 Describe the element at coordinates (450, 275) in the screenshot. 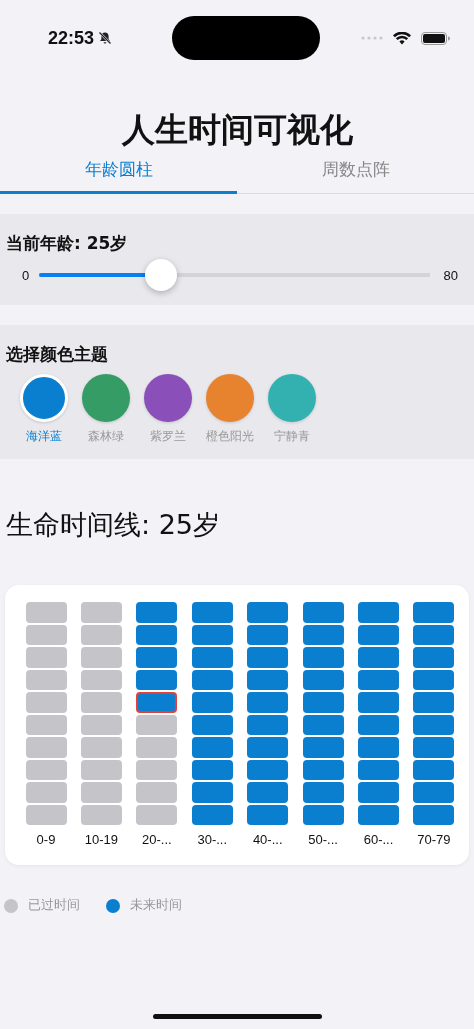

I see `slider-max-label: 80` at that location.